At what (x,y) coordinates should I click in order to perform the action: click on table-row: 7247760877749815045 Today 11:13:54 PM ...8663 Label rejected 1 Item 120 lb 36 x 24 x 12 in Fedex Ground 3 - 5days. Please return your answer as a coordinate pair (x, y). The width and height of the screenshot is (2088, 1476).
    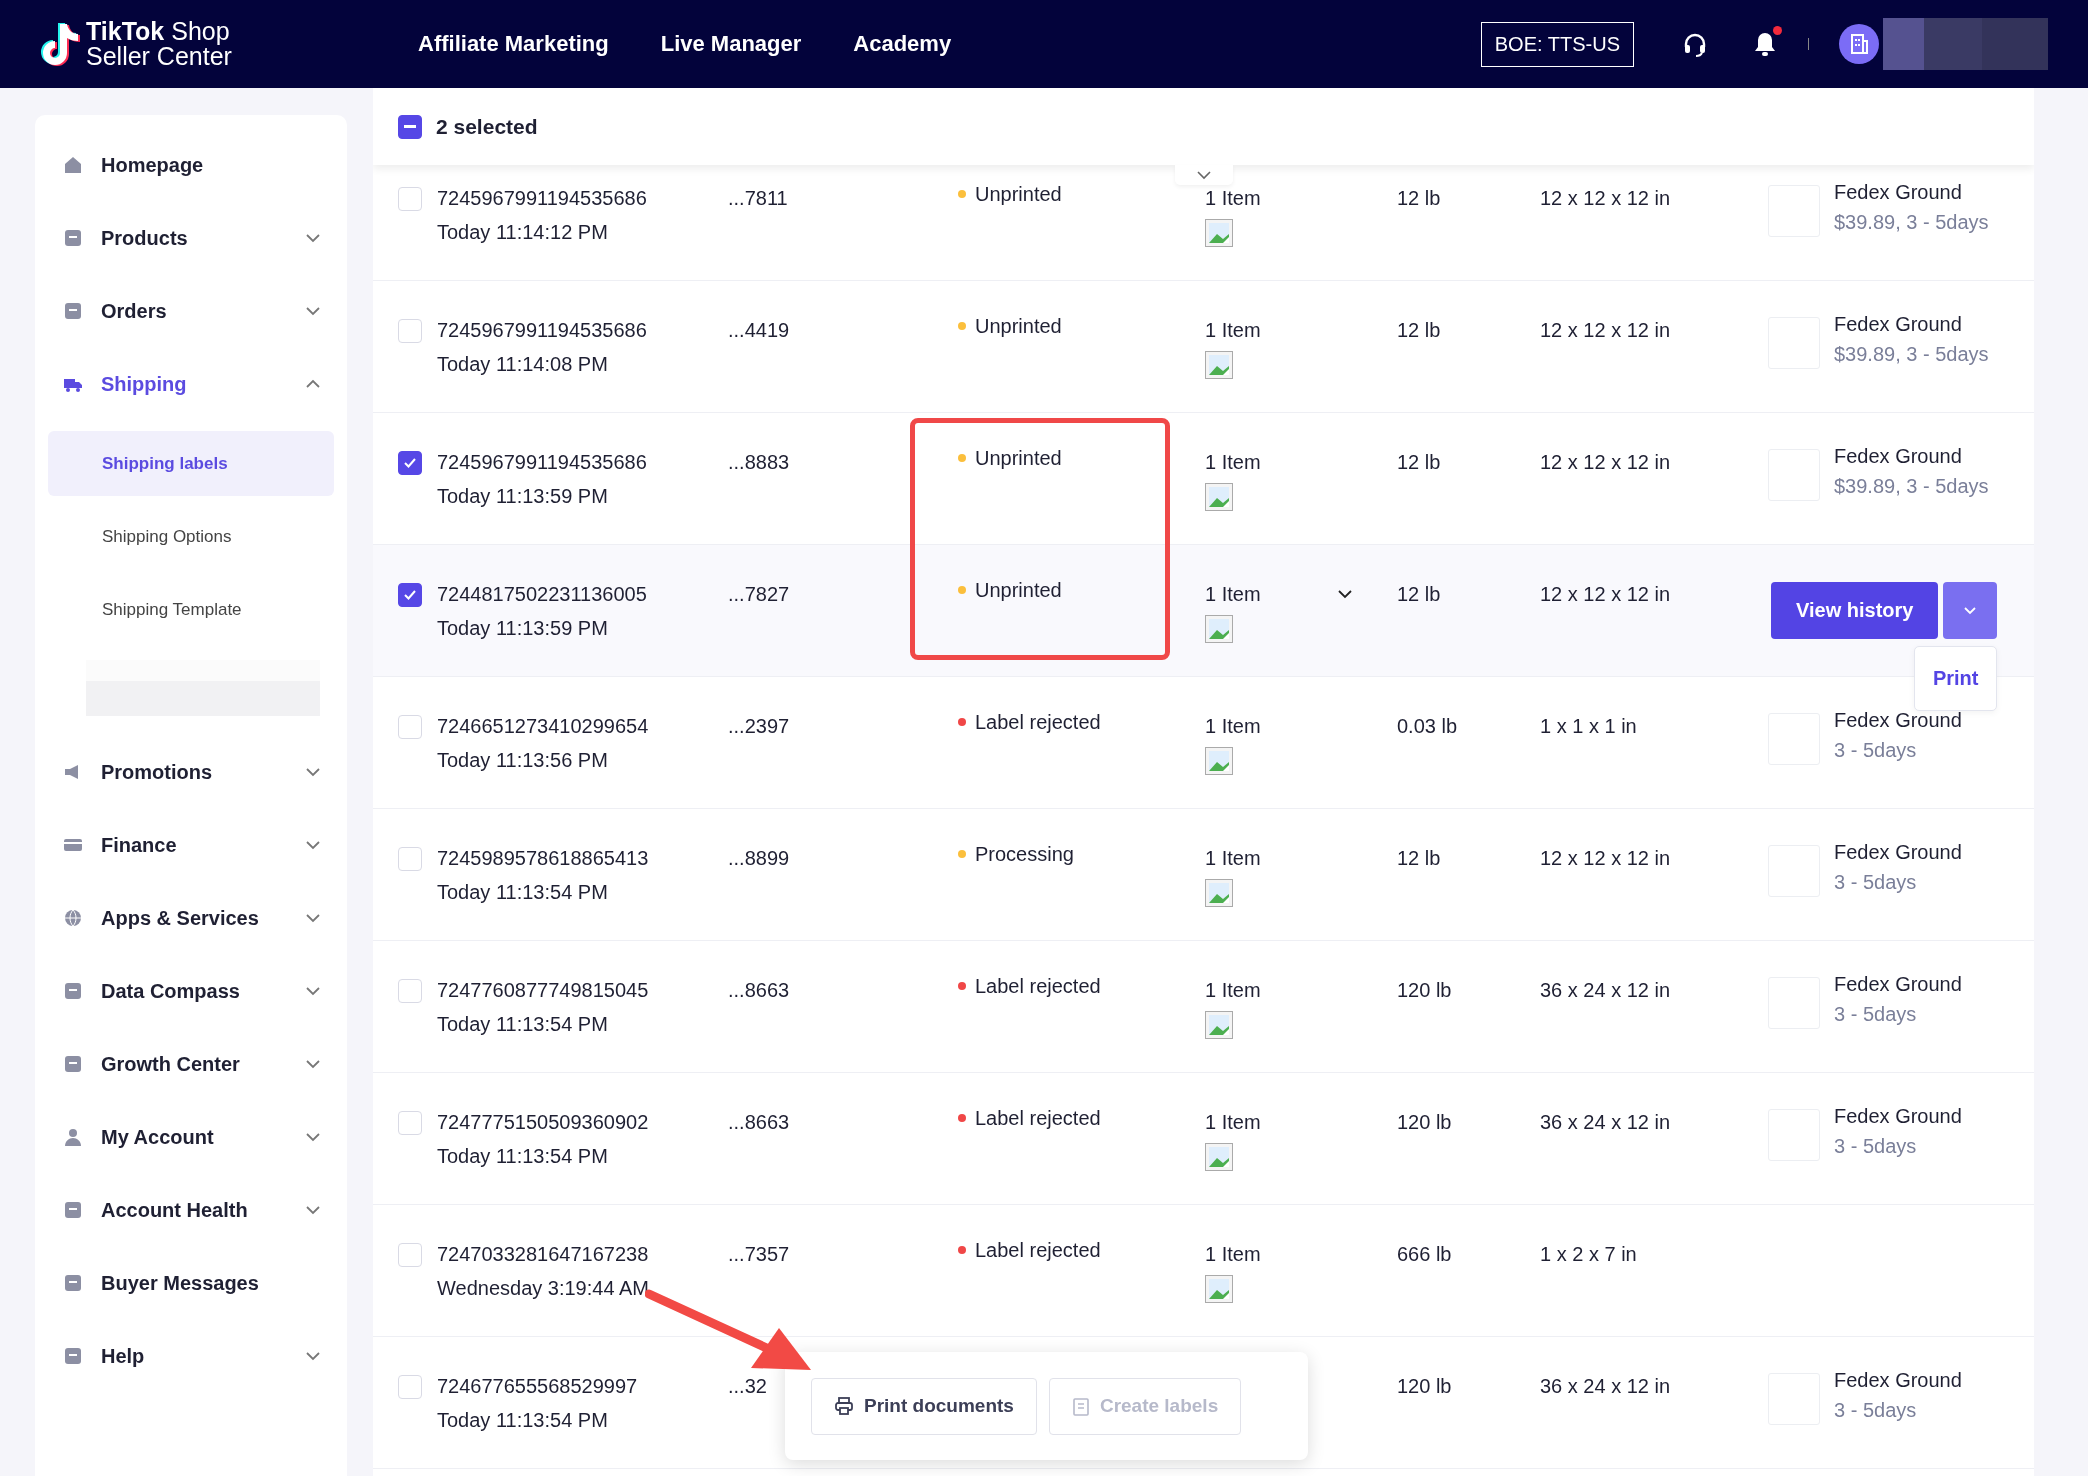
    Looking at the image, I should click on (1203, 1007).